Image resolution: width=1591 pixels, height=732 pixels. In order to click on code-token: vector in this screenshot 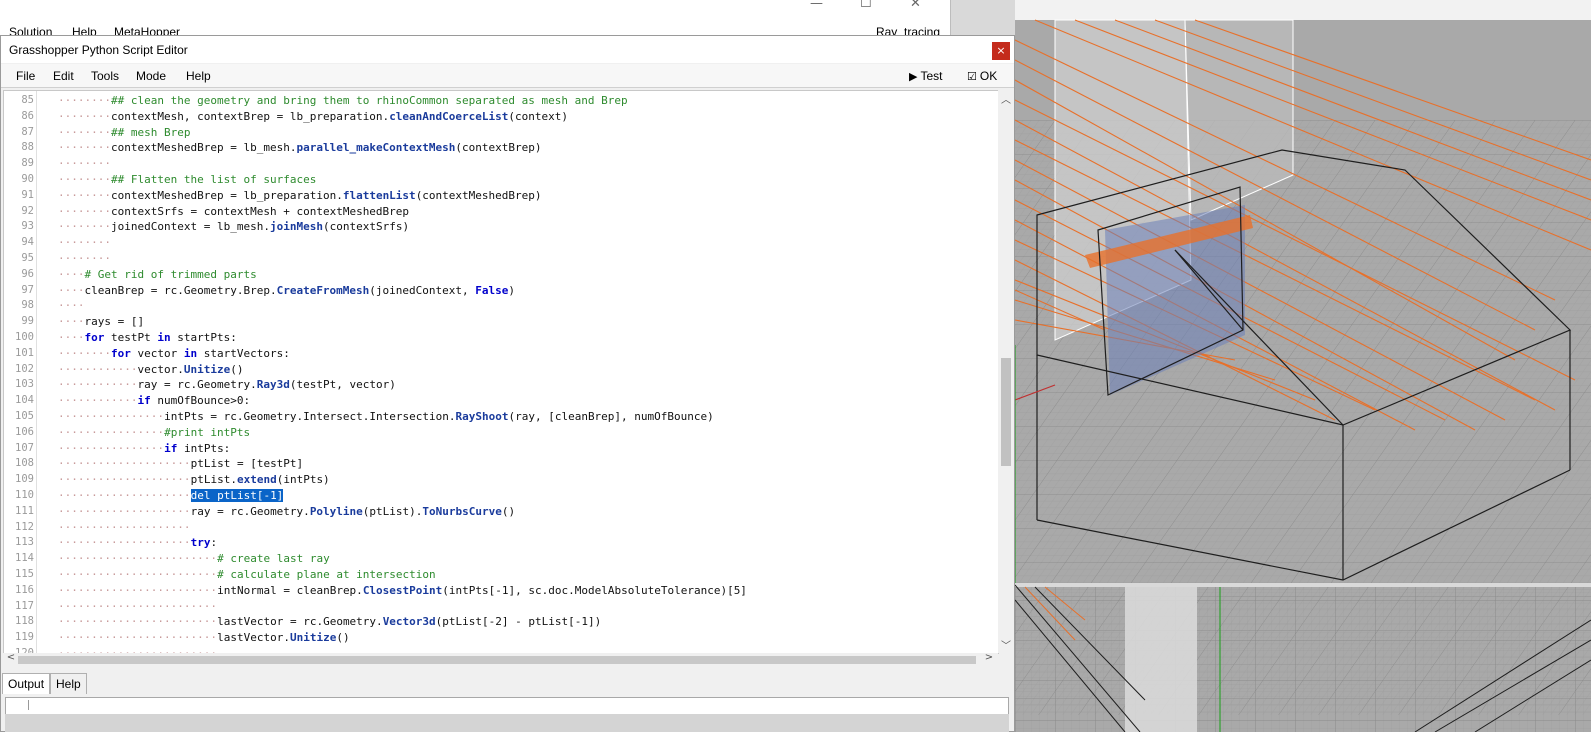, I will do `click(157, 353)`.